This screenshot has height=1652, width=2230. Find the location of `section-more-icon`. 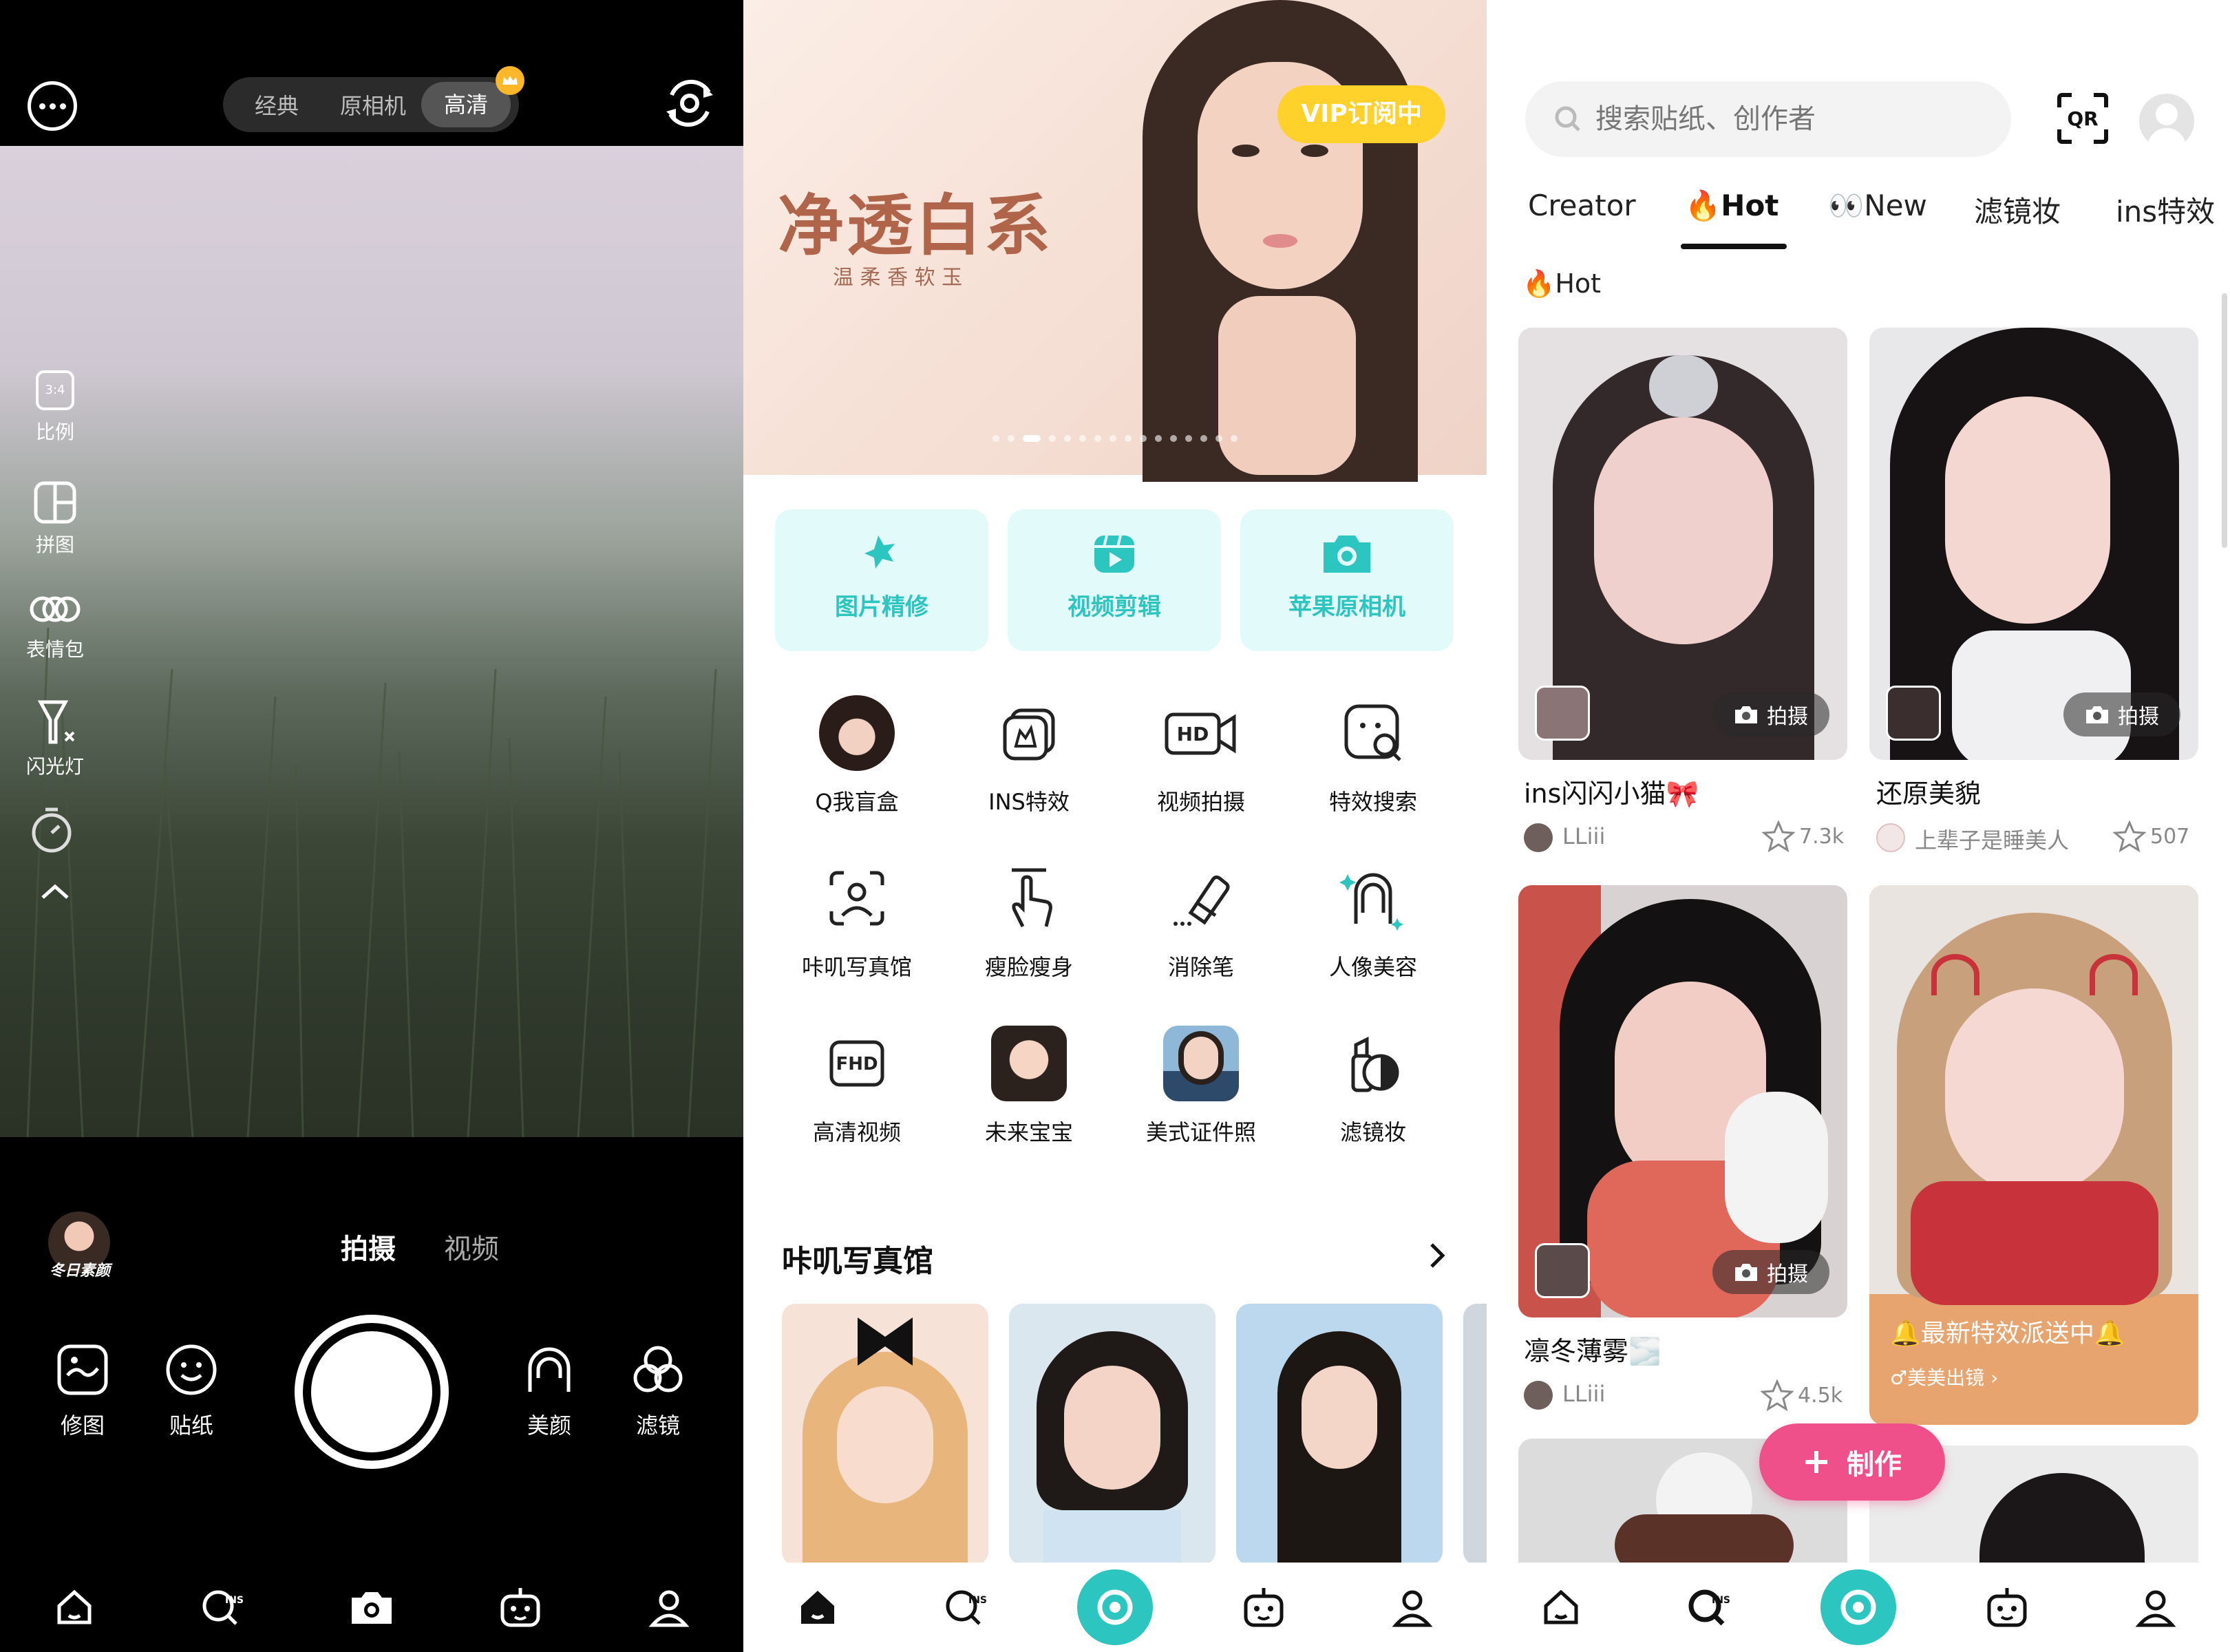

section-more-icon is located at coordinates (1437, 1256).